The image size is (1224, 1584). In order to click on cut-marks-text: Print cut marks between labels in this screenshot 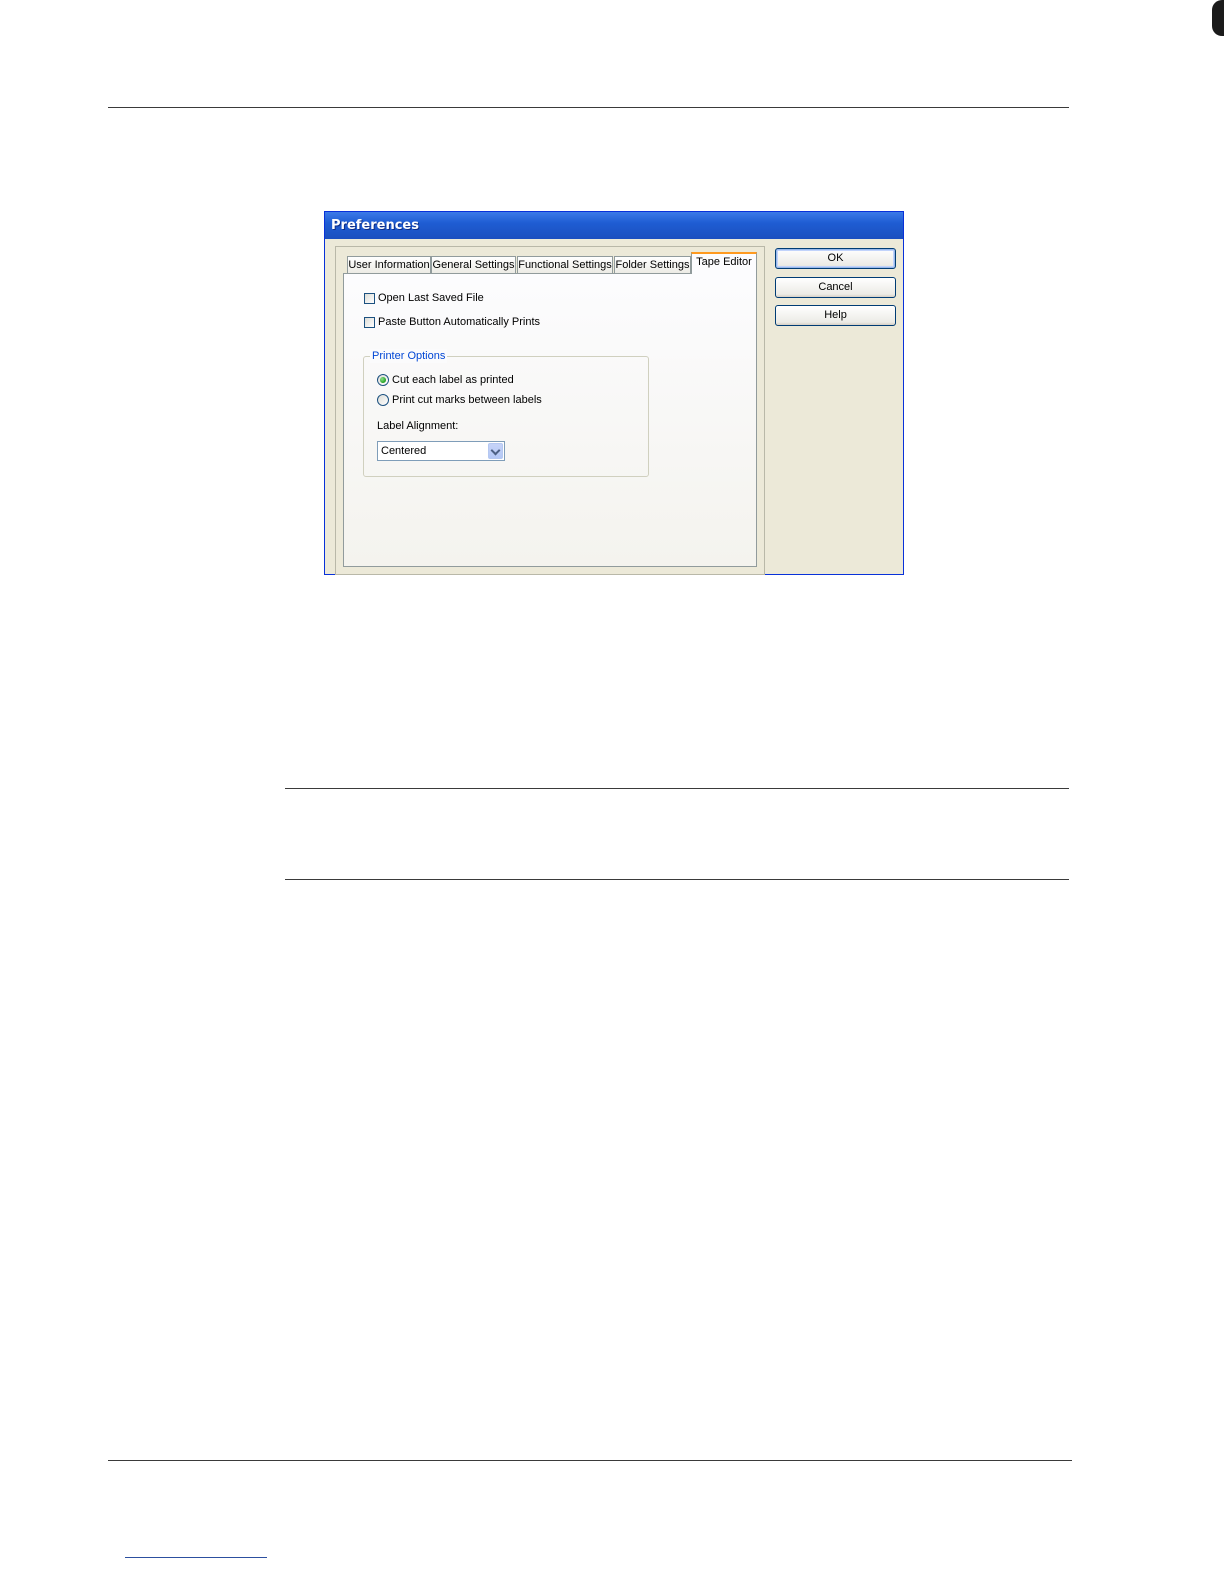, I will do `click(467, 400)`.